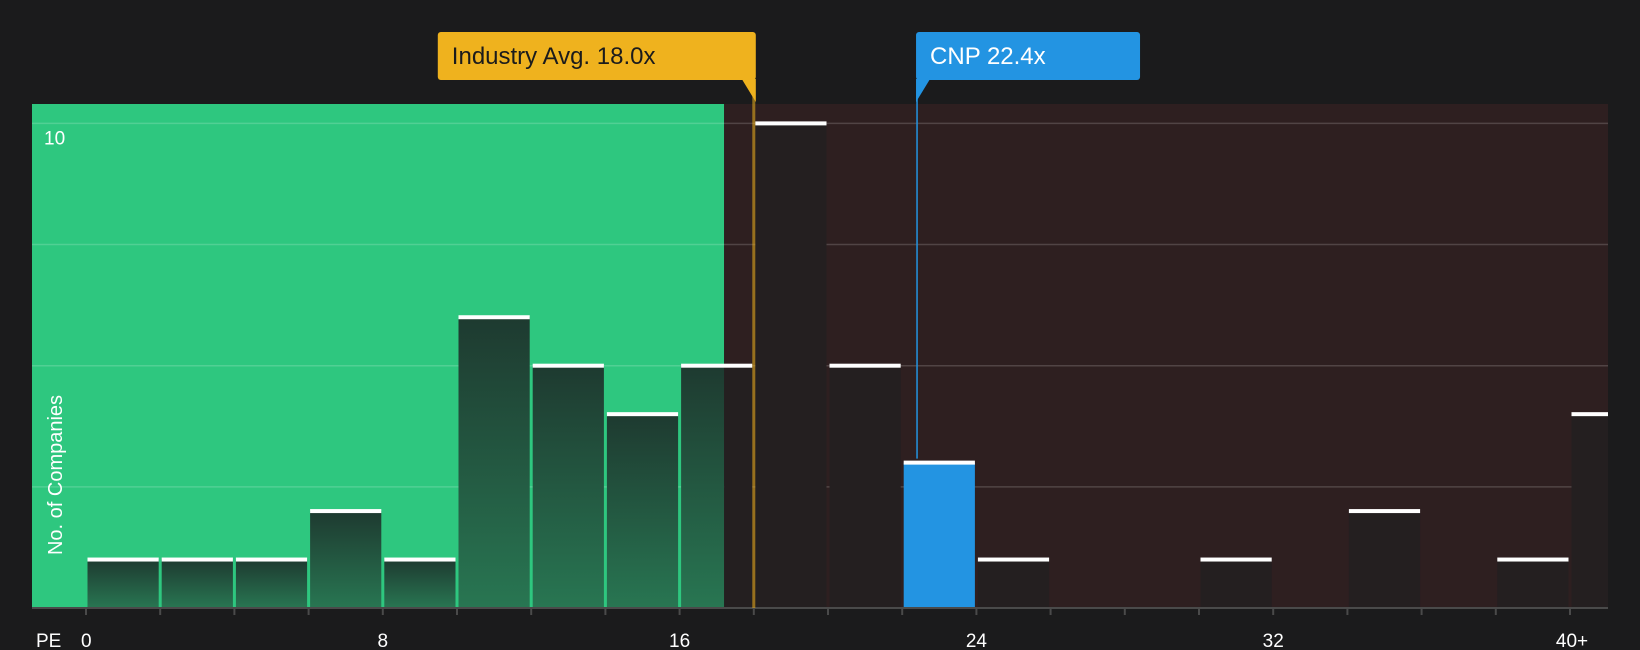 The width and height of the screenshot is (1640, 650). I want to click on y-axis-label: No. of Companies, so click(56, 475).